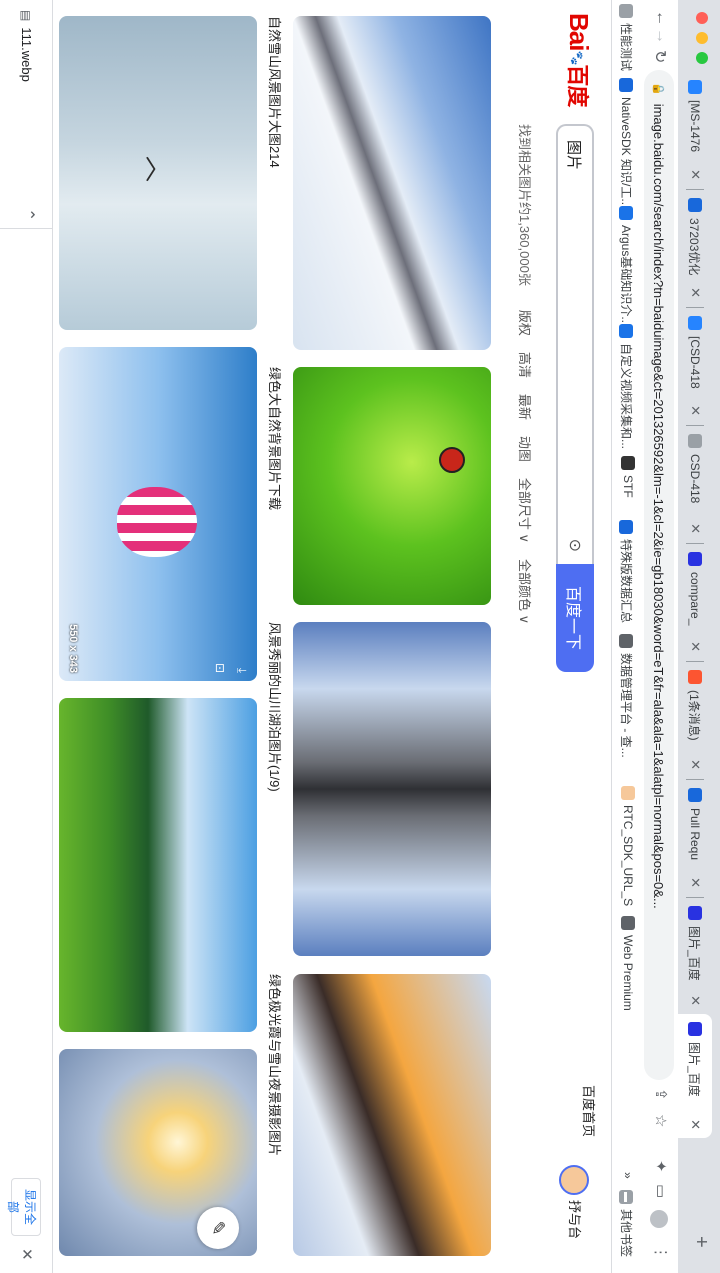 The width and height of the screenshot is (720, 1273). Describe the element at coordinates (241, 670) in the screenshot. I see `download-icon: ⤓` at that location.